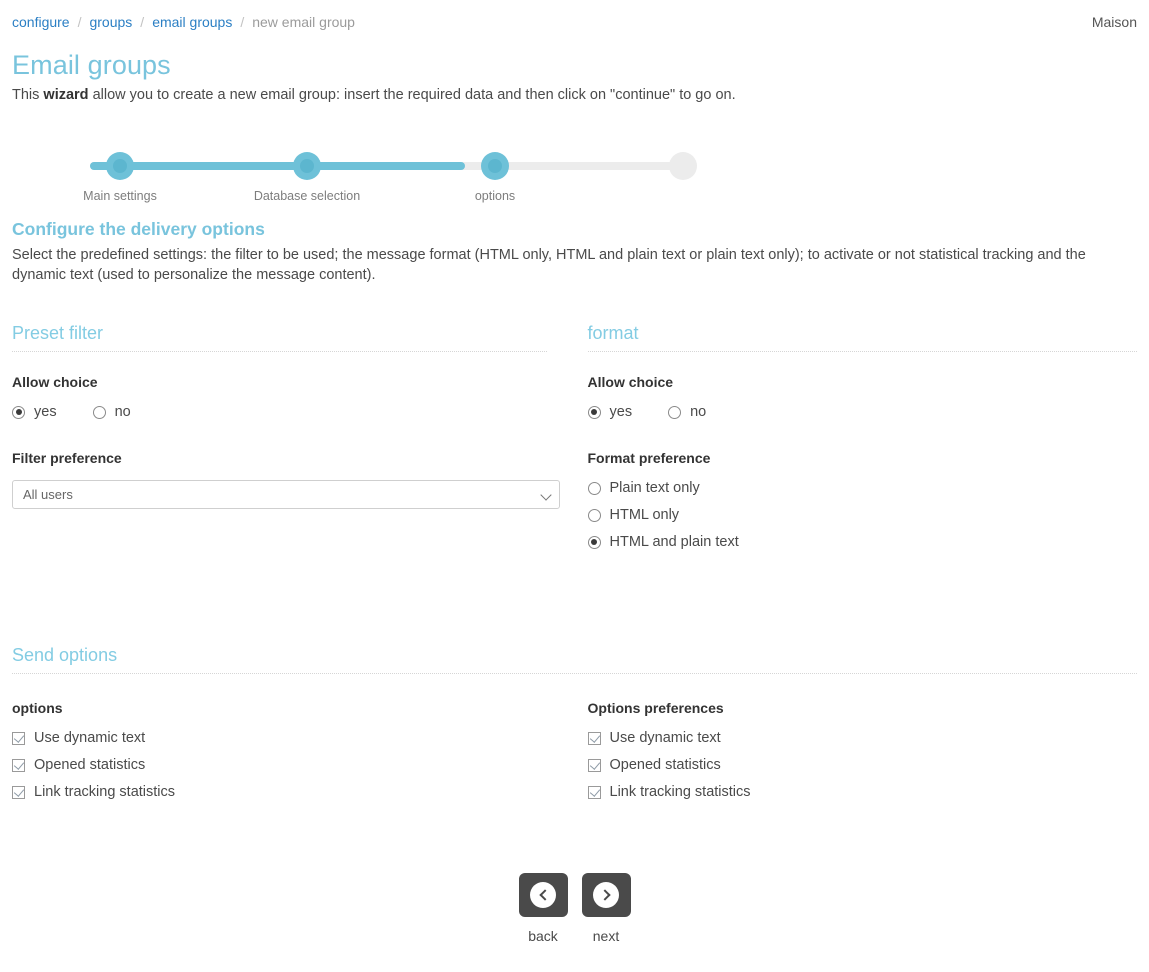 The height and width of the screenshot is (972, 1149). I want to click on radio-group-allow-choice-format: yes no, so click(862, 412).